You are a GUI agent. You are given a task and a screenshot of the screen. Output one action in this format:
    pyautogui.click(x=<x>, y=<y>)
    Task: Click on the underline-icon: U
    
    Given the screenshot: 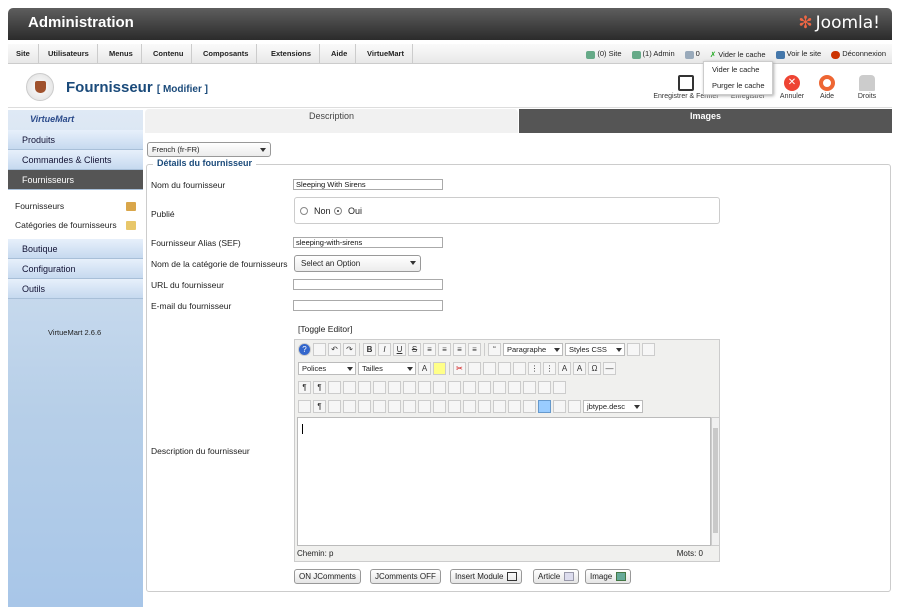 What is the action you would take?
    pyautogui.click(x=399, y=349)
    